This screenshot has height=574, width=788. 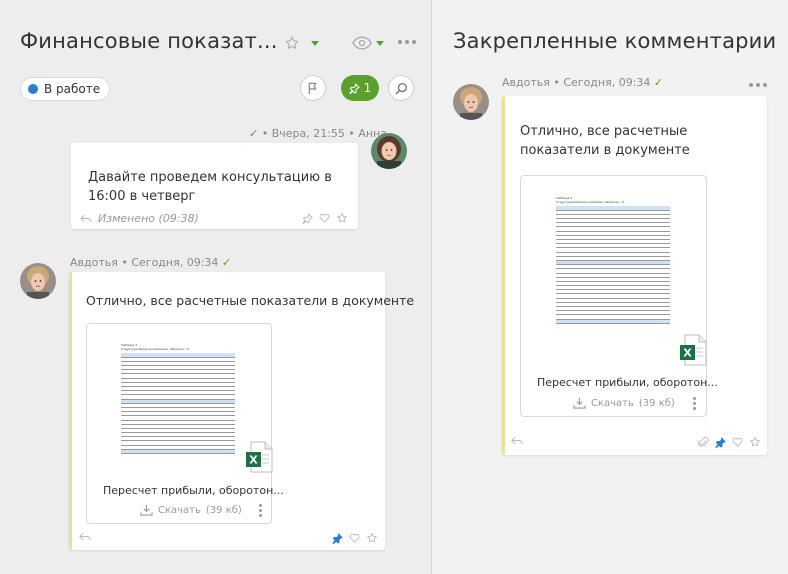 I want to click on favorite-caret-icon, so click(x=315, y=43).